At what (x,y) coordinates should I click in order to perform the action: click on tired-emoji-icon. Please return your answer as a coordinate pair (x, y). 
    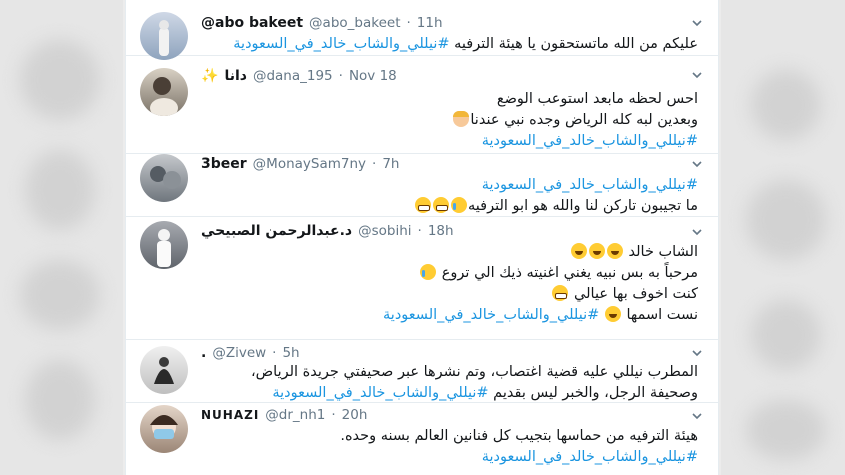
    Looking at the image, I should click on (428, 272).